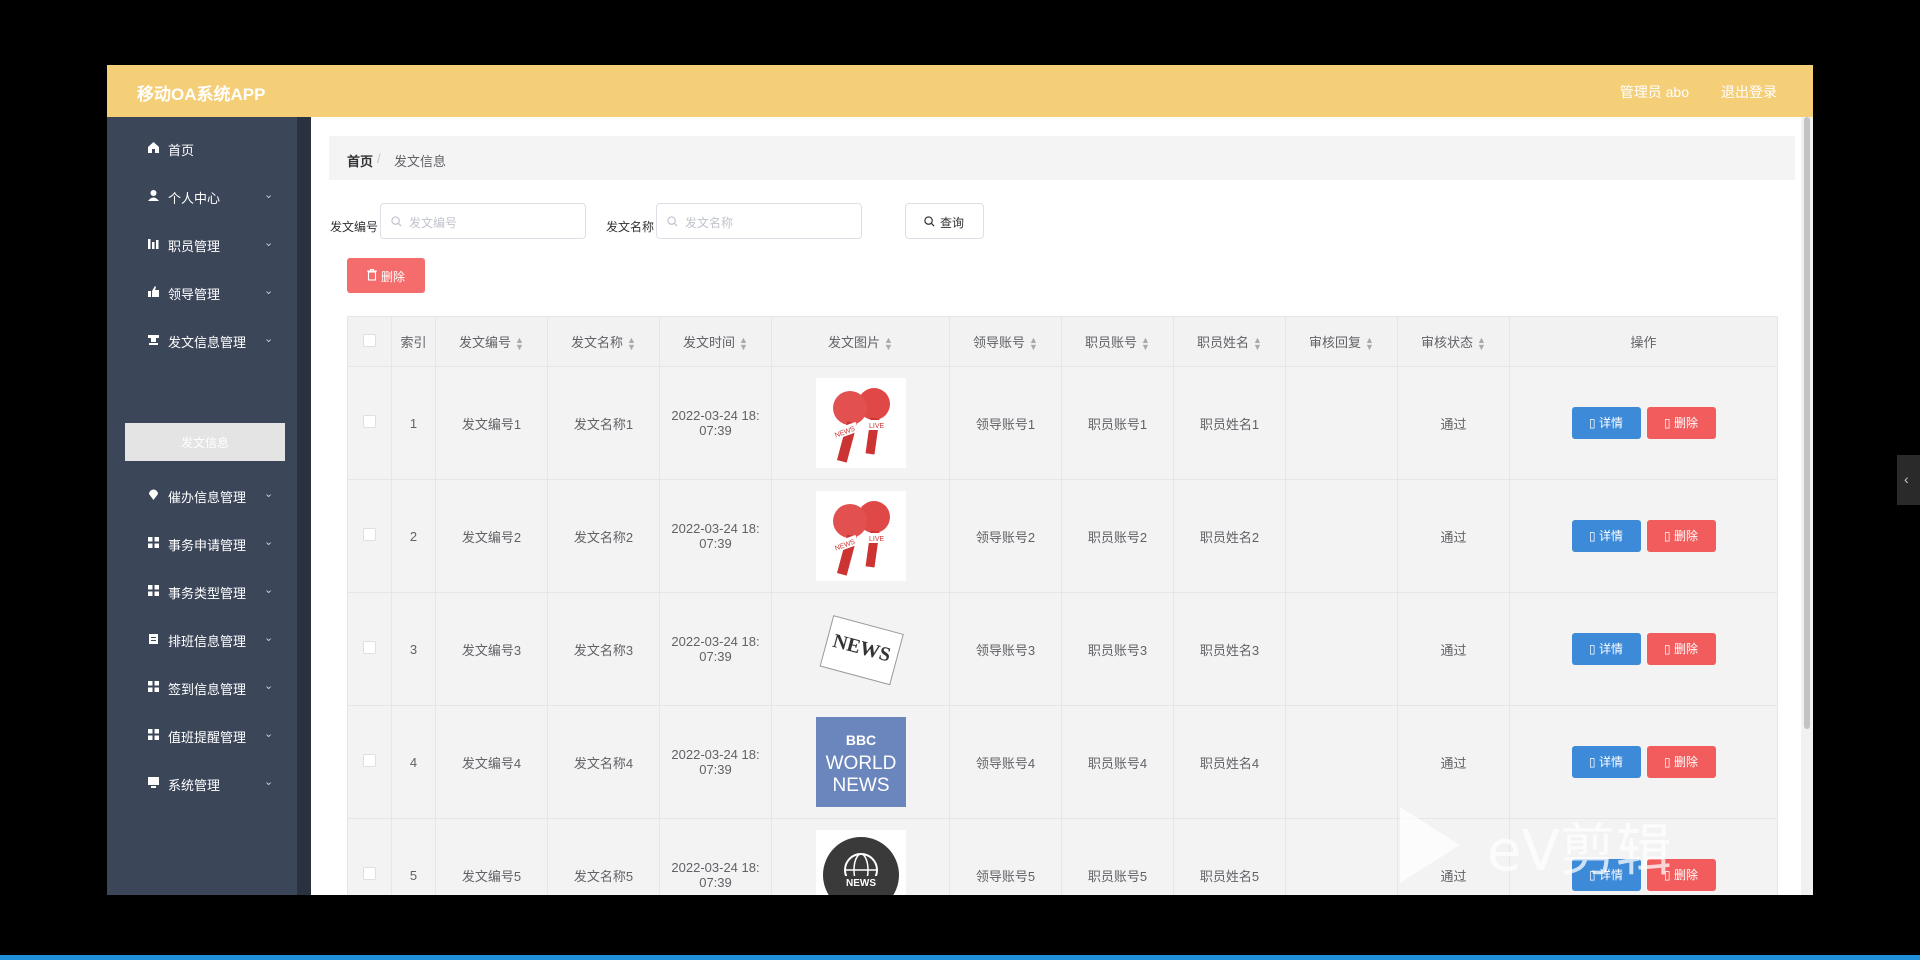 Image resolution: width=1920 pixels, height=960 pixels. Describe the element at coordinates (999, 342) in the screenshot. I see `column-label: 领导账号` at that location.